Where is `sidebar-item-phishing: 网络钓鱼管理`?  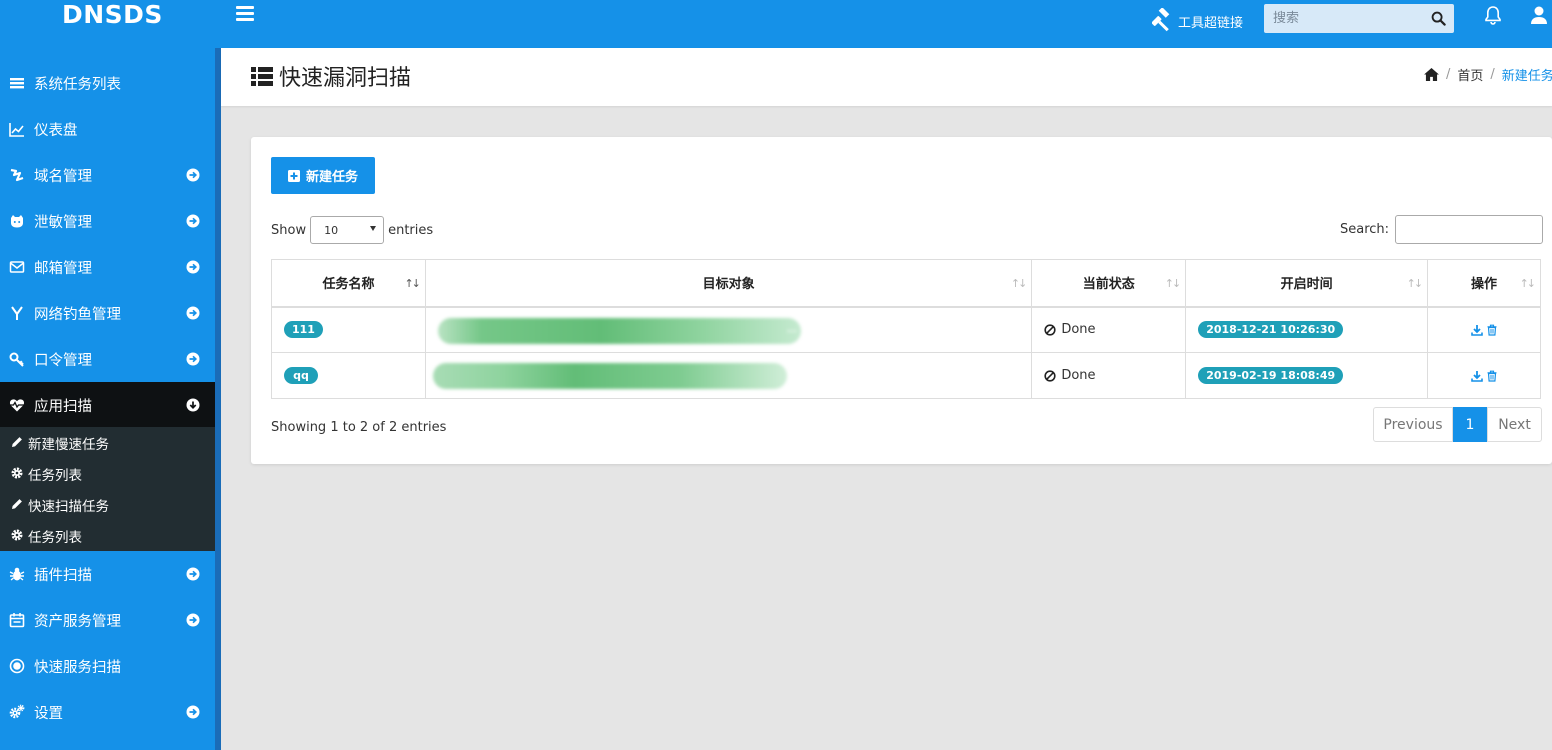
sidebar-item-phishing: 网络钓鱼管理 is located at coordinates (107, 313).